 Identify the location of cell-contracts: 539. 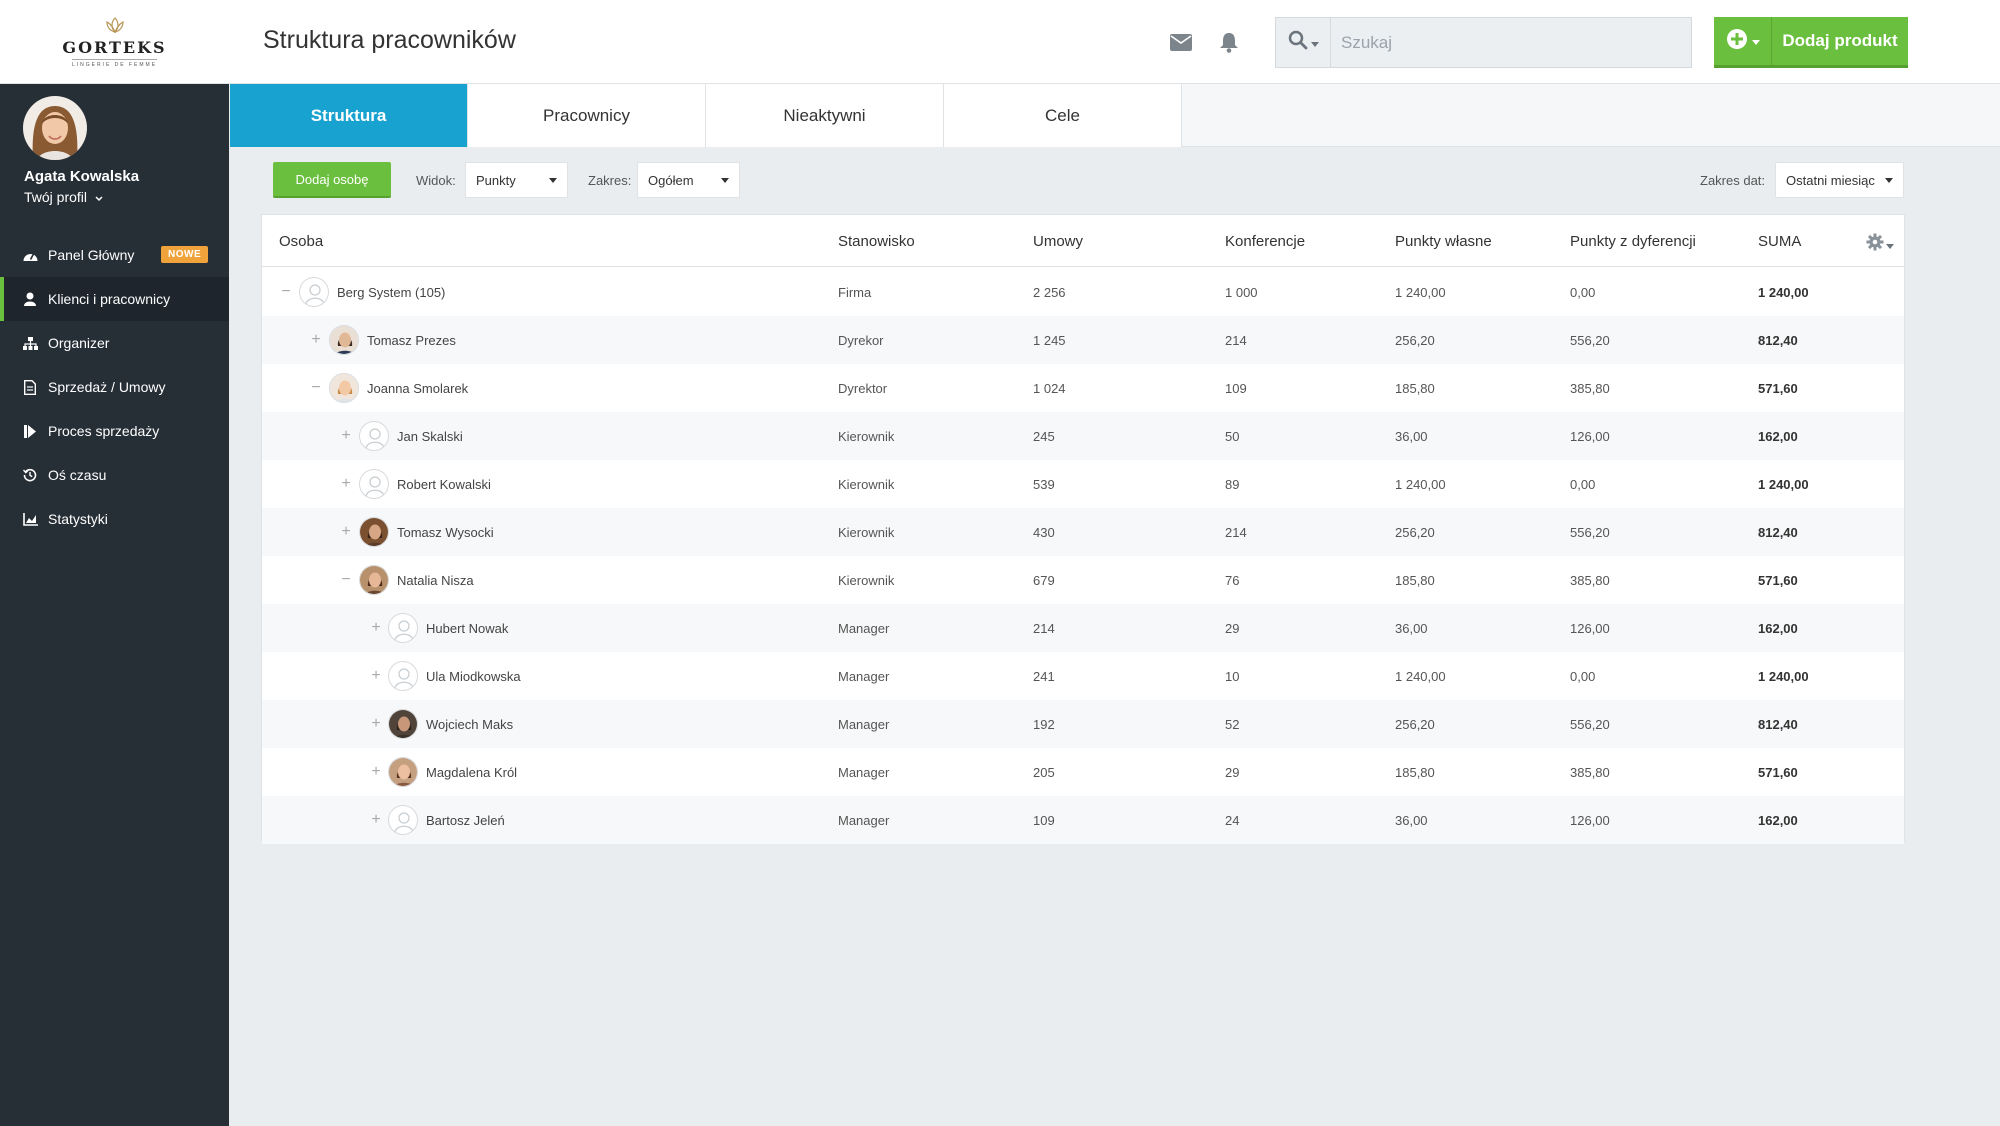
(1044, 484).